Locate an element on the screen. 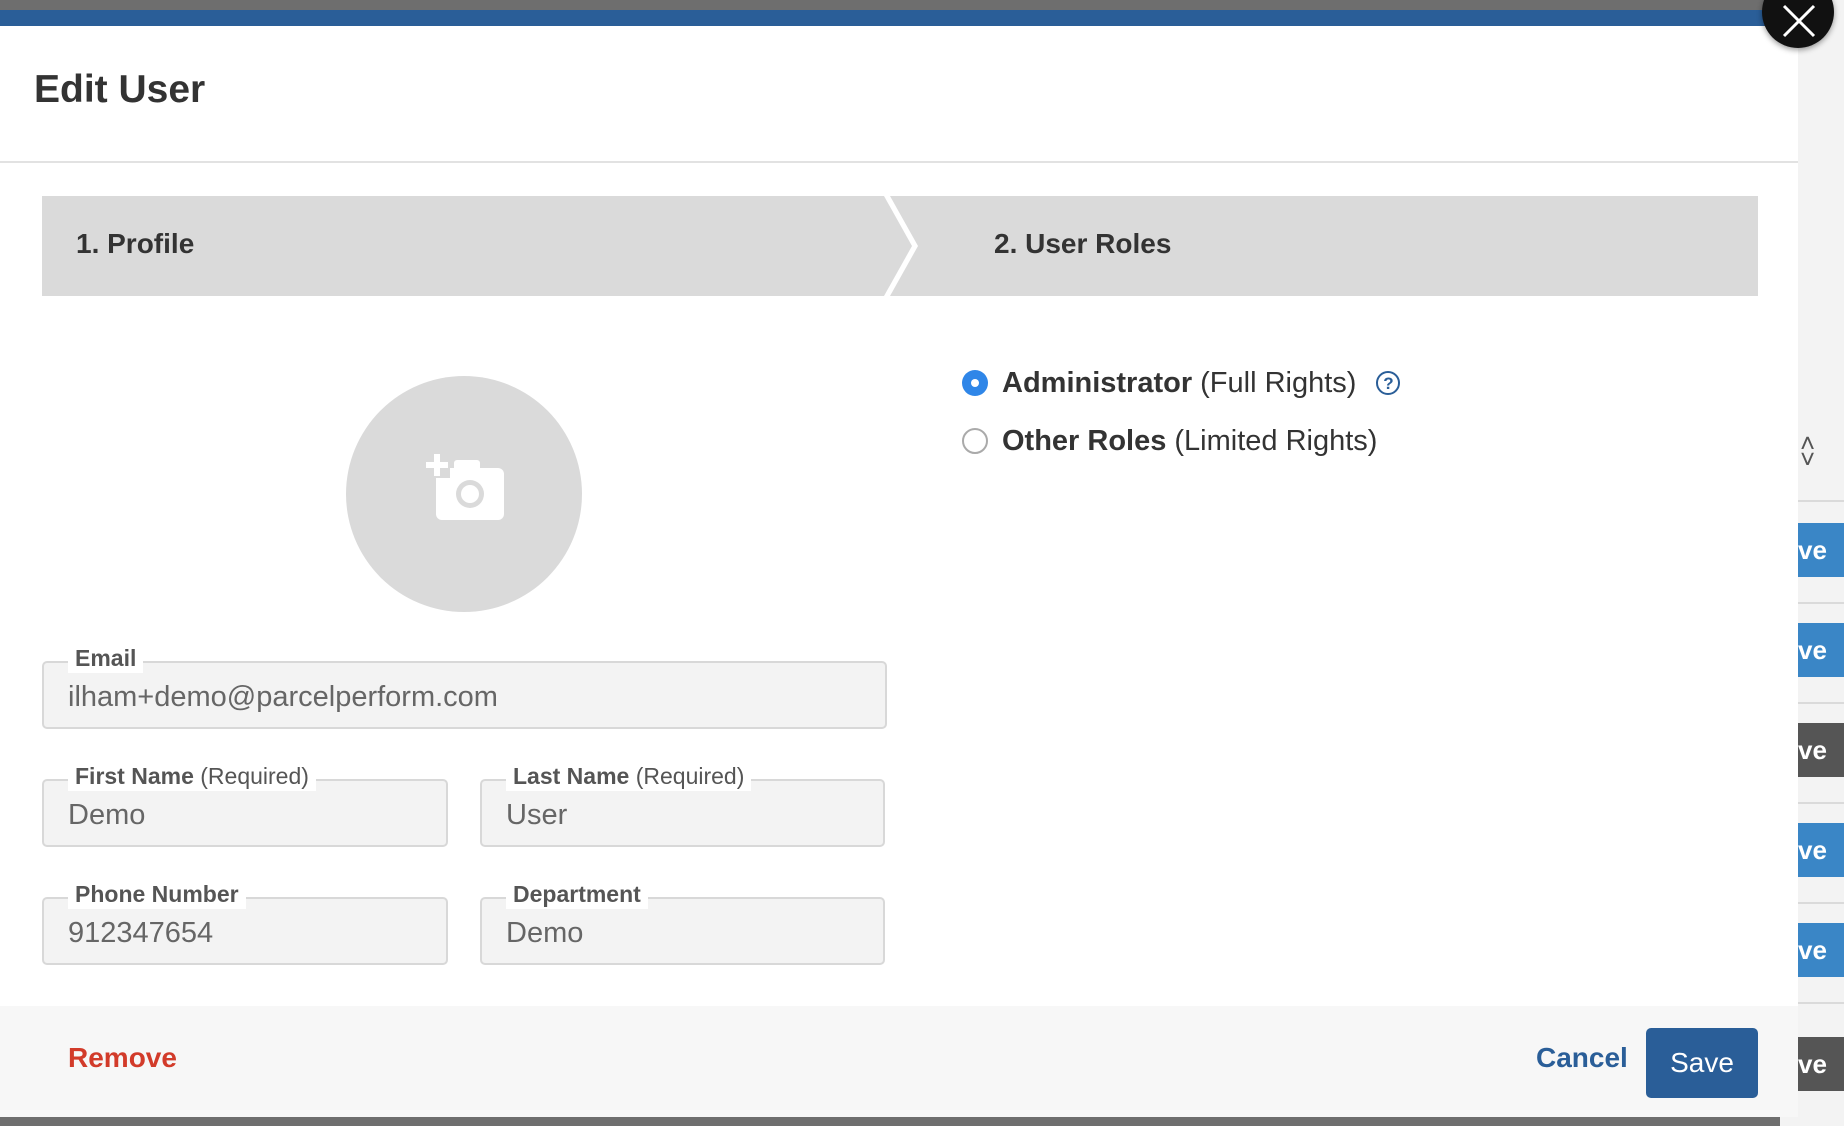  step-user-roles: 2. User Roles is located at coordinates (1324, 246).